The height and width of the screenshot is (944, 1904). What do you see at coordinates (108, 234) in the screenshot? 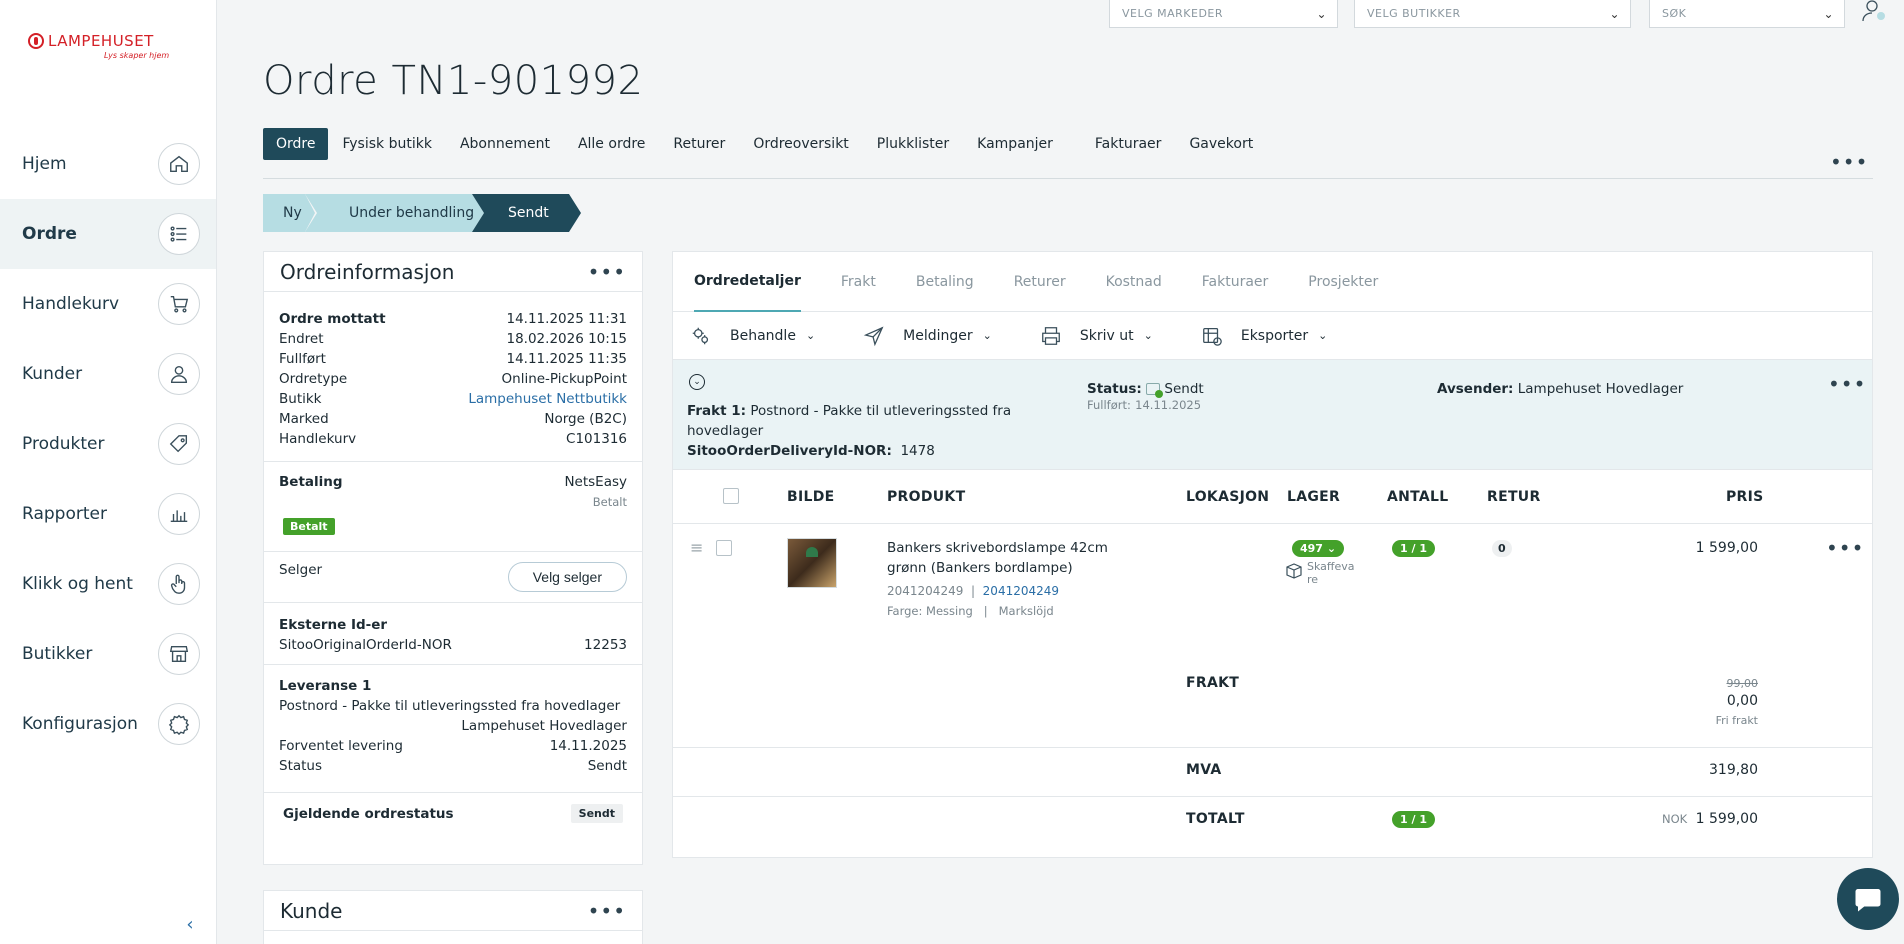
I see `sidebar-item-ordre: Ordre` at bounding box center [108, 234].